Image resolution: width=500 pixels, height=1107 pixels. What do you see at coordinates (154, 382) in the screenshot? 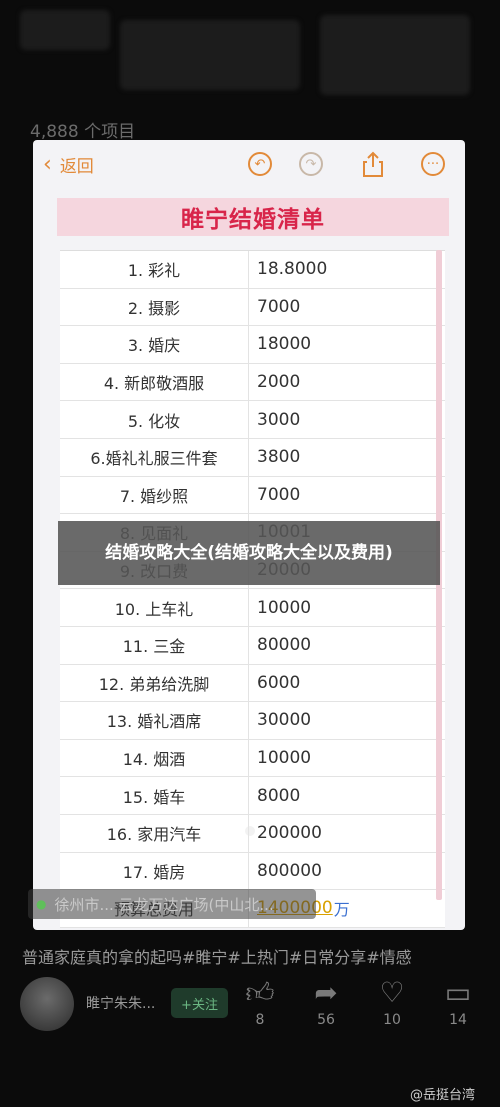
I see `item-name: 4. 新郎敬酒服` at bounding box center [154, 382].